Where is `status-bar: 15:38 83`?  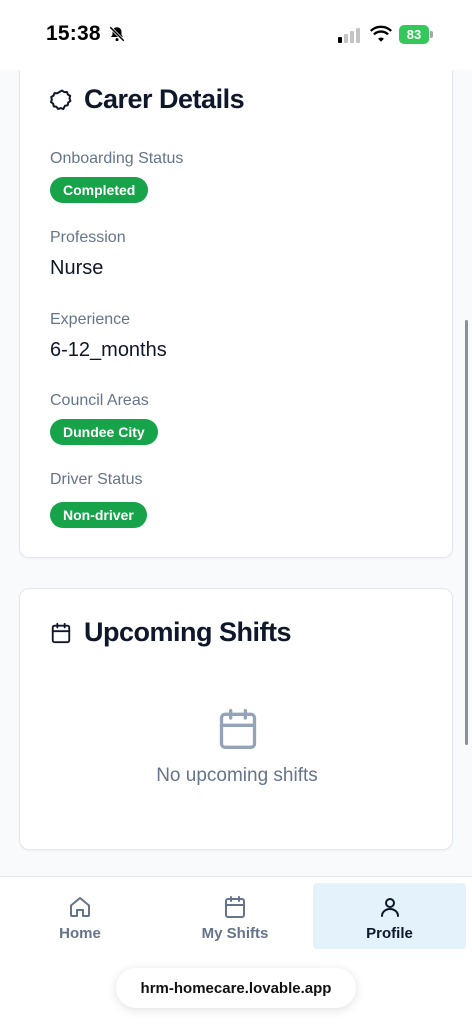 status-bar: 15:38 83 is located at coordinates (236, 35).